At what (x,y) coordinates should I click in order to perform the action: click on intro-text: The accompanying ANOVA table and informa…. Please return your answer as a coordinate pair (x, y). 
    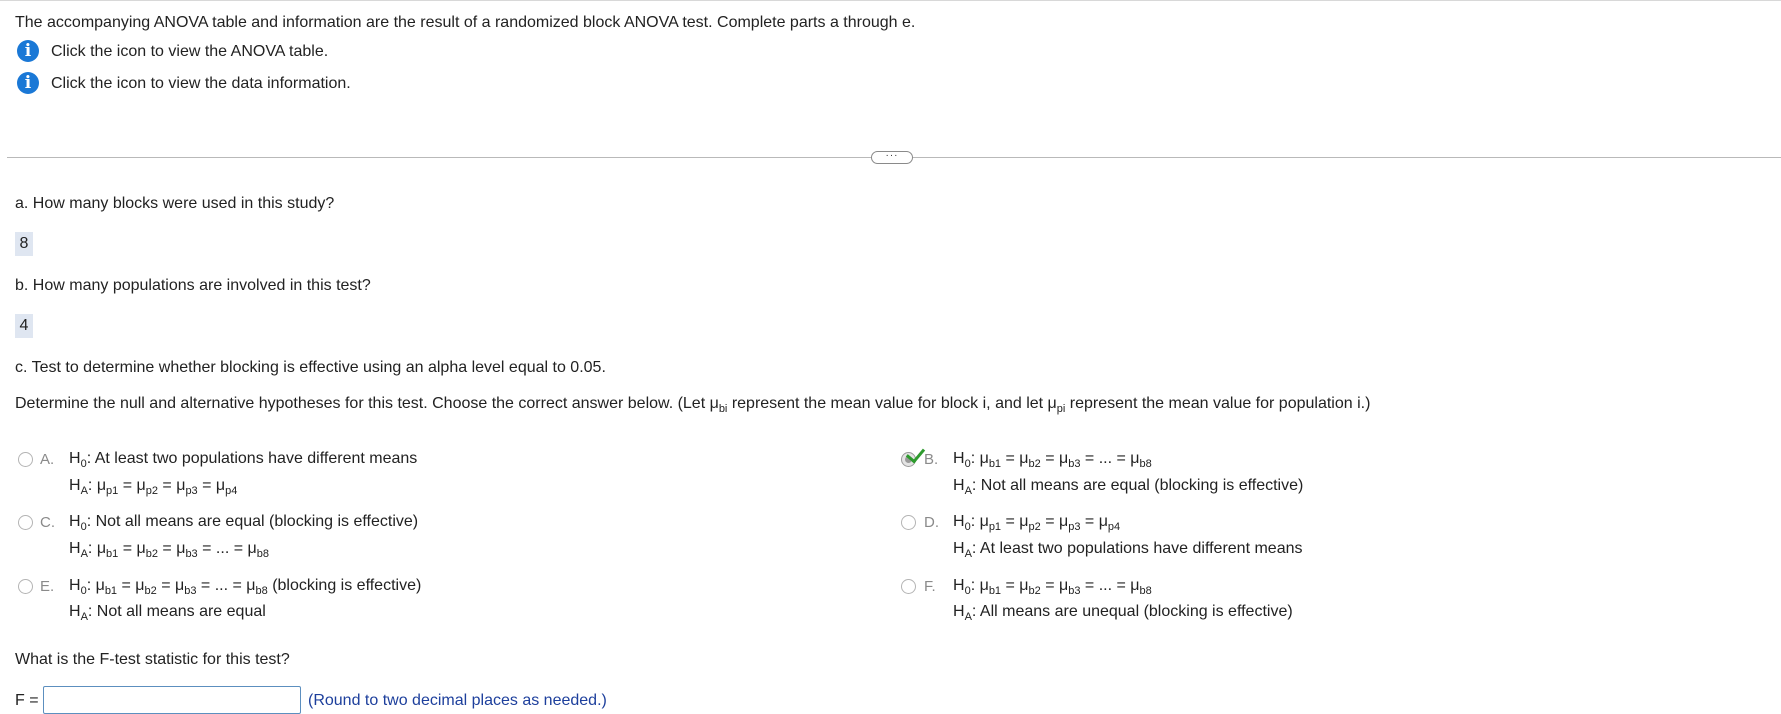
    Looking at the image, I should click on (465, 22).